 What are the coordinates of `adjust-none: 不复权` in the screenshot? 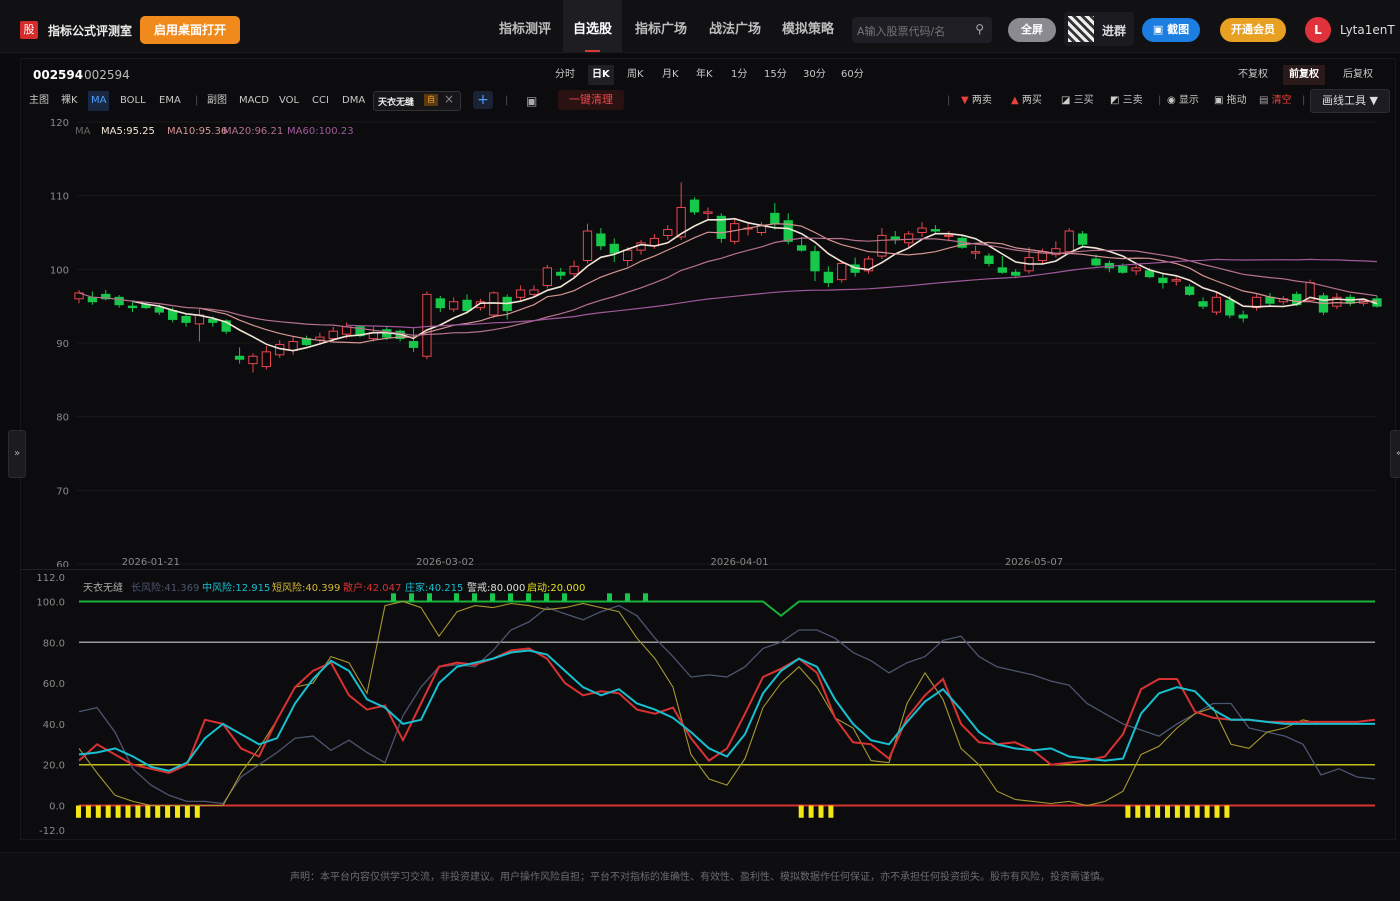 It's located at (1253, 75).